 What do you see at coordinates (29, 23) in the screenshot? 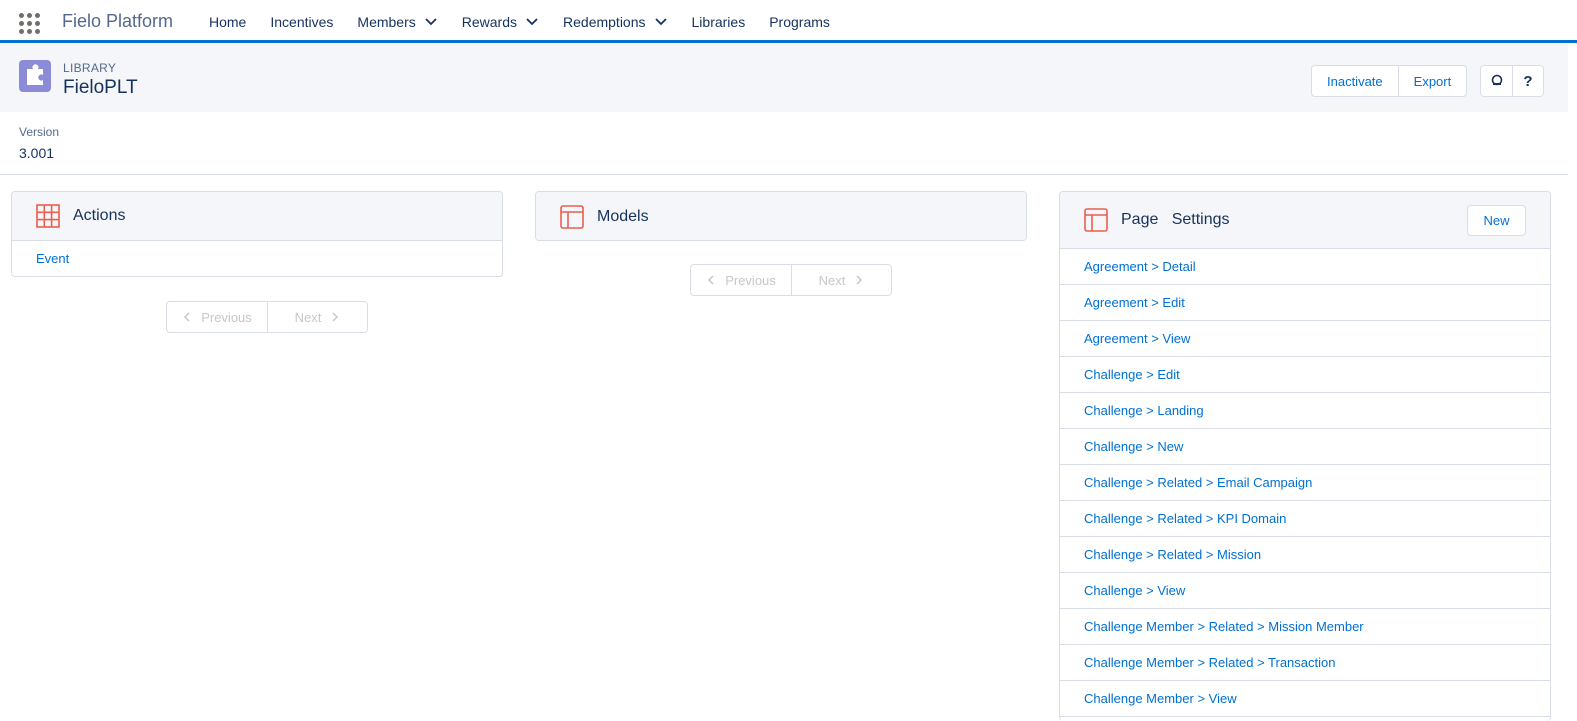
I see `app-launcher-icon` at bounding box center [29, 23].